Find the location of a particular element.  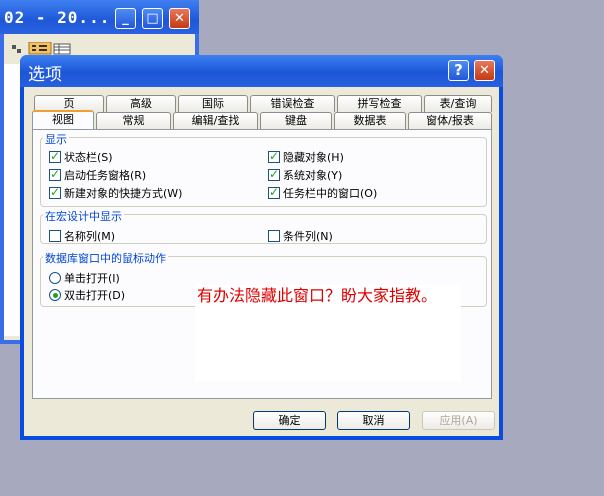

tab-advanced: 高级 is located at coordinates (141, 103).